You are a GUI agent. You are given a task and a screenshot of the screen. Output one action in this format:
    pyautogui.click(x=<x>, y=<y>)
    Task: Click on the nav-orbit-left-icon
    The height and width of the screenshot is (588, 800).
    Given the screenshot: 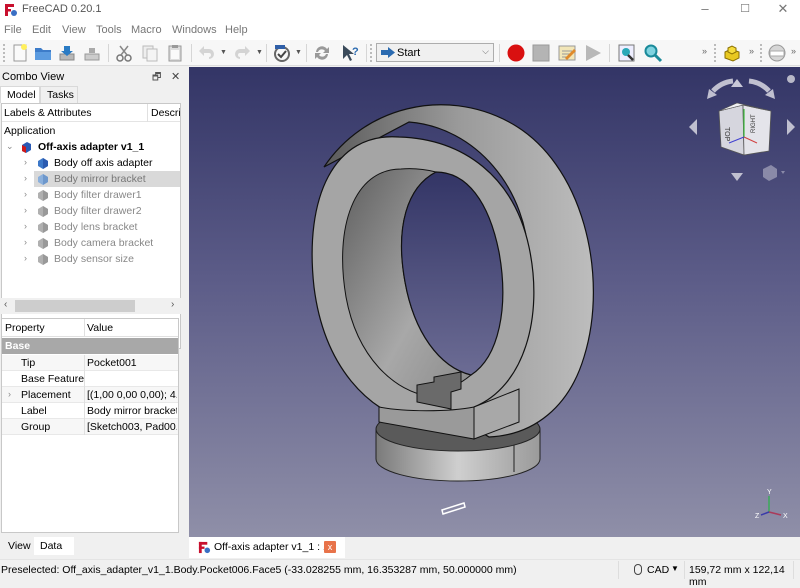 What is the action you would take?
    pyautogui.click(x=722, y=85)
    